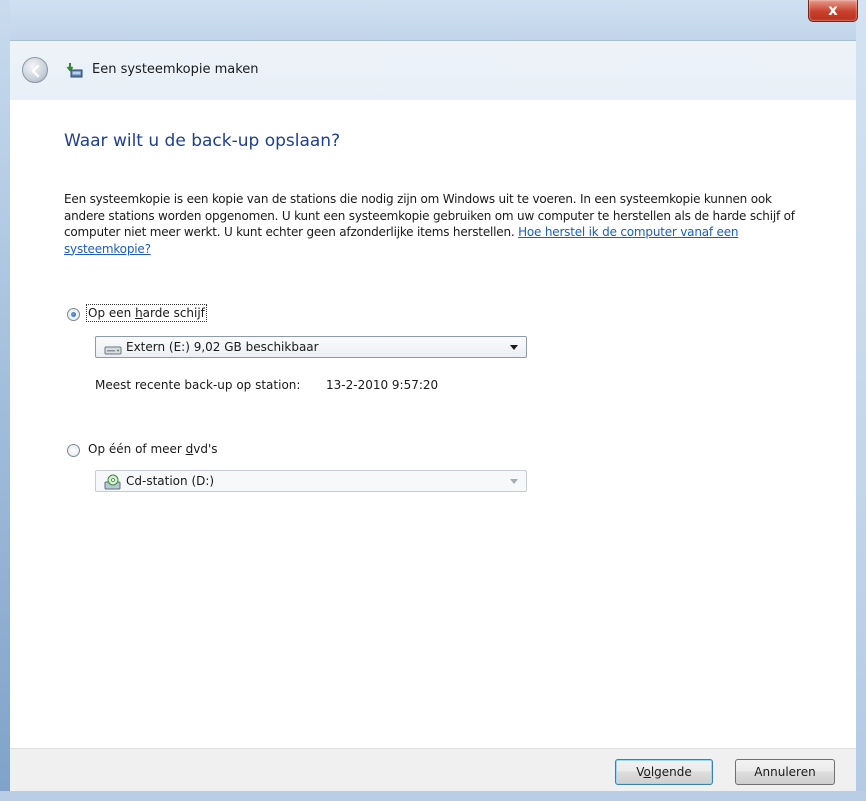 This screenshot has width=866, height=801. I want to click on dvd-dropdown: Cd-station (D:), so click(311, 481).